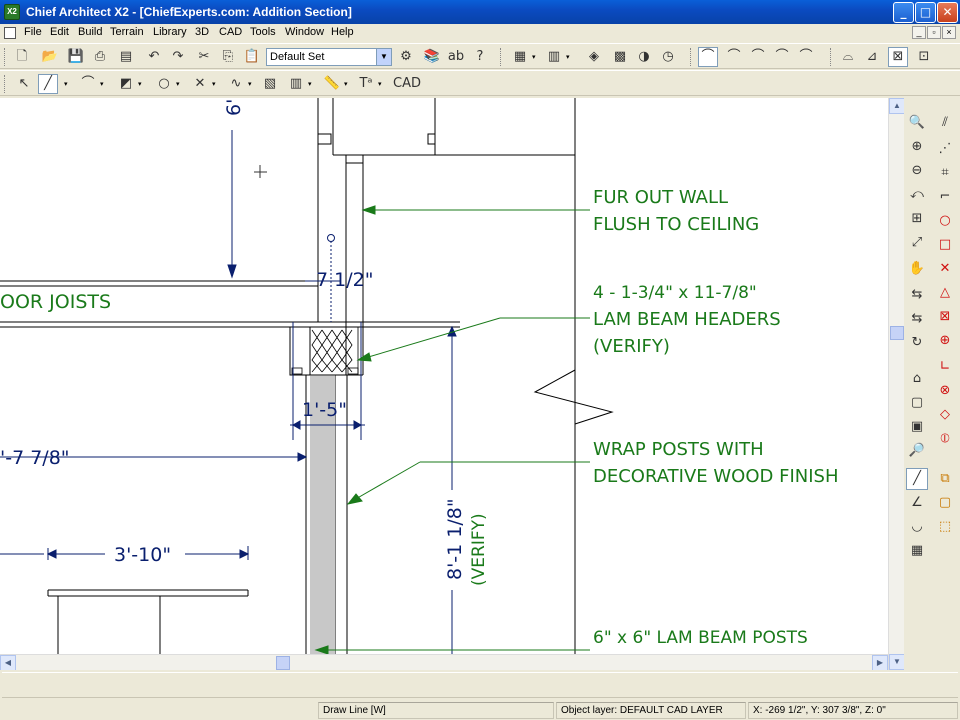  I want to click on spell-check-icon: ab, so click(456, 57).